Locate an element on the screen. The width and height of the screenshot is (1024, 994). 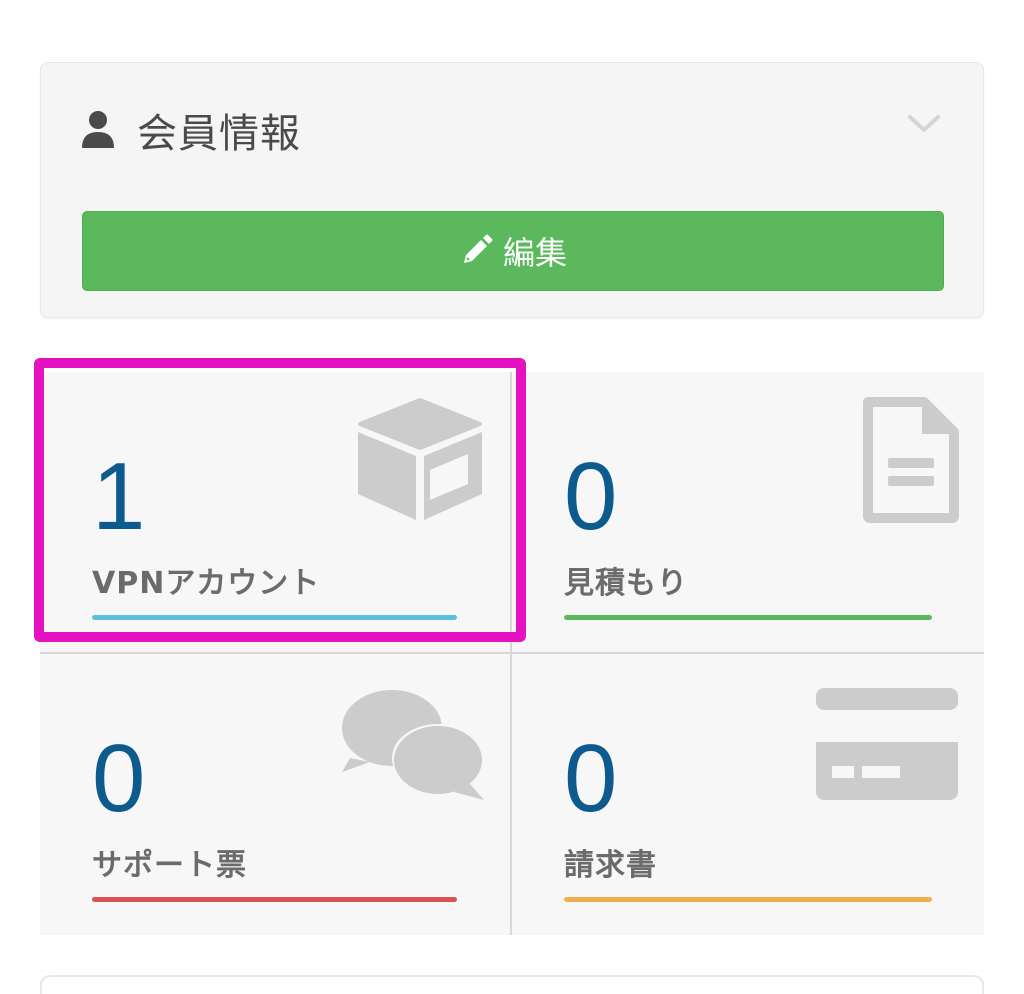
invoices-bar is located at coordinates (748, 899).